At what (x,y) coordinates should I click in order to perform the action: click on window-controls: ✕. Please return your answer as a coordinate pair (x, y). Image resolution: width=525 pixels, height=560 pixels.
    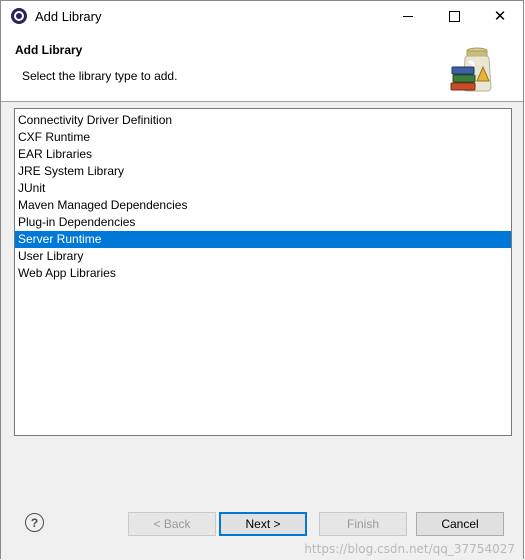
    Looking at the image, I should click on (454, 16).